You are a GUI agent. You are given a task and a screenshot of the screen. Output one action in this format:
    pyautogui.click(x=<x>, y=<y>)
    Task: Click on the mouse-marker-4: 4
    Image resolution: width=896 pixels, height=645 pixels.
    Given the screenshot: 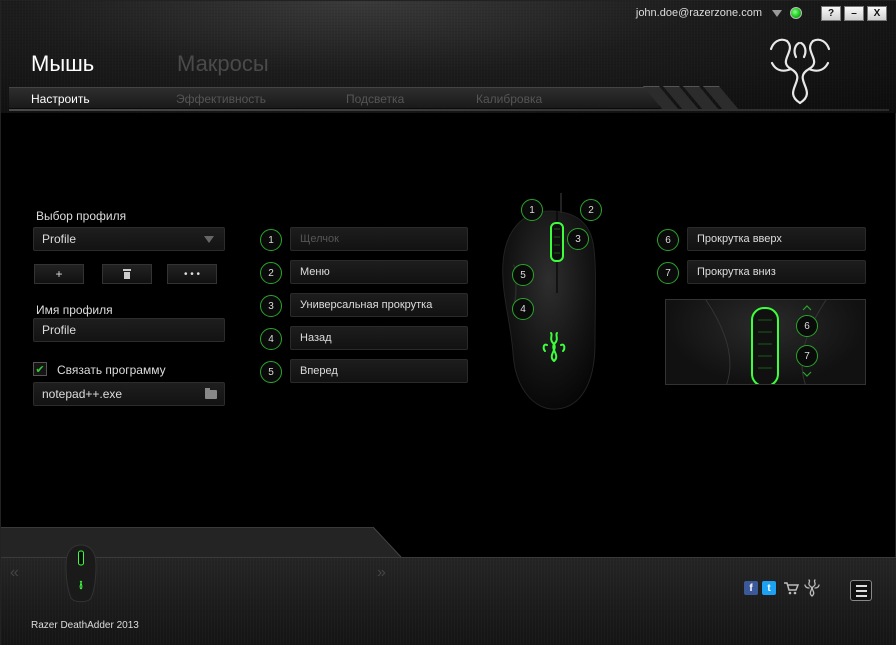 What is the action you would take?
    pyautogui.click(x=523, y=309)
    